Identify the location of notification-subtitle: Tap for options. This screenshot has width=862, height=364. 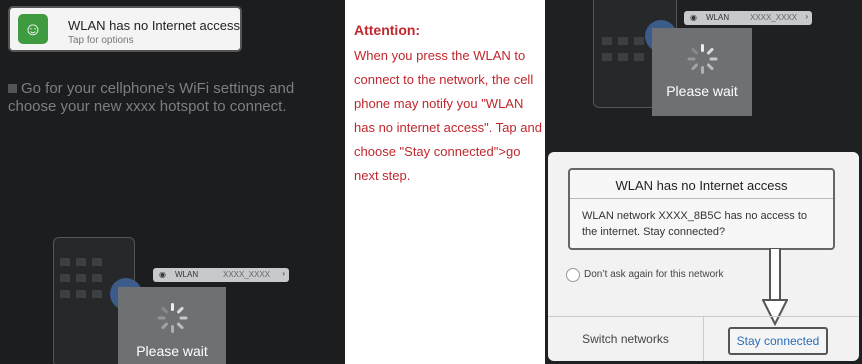
(101, 40).